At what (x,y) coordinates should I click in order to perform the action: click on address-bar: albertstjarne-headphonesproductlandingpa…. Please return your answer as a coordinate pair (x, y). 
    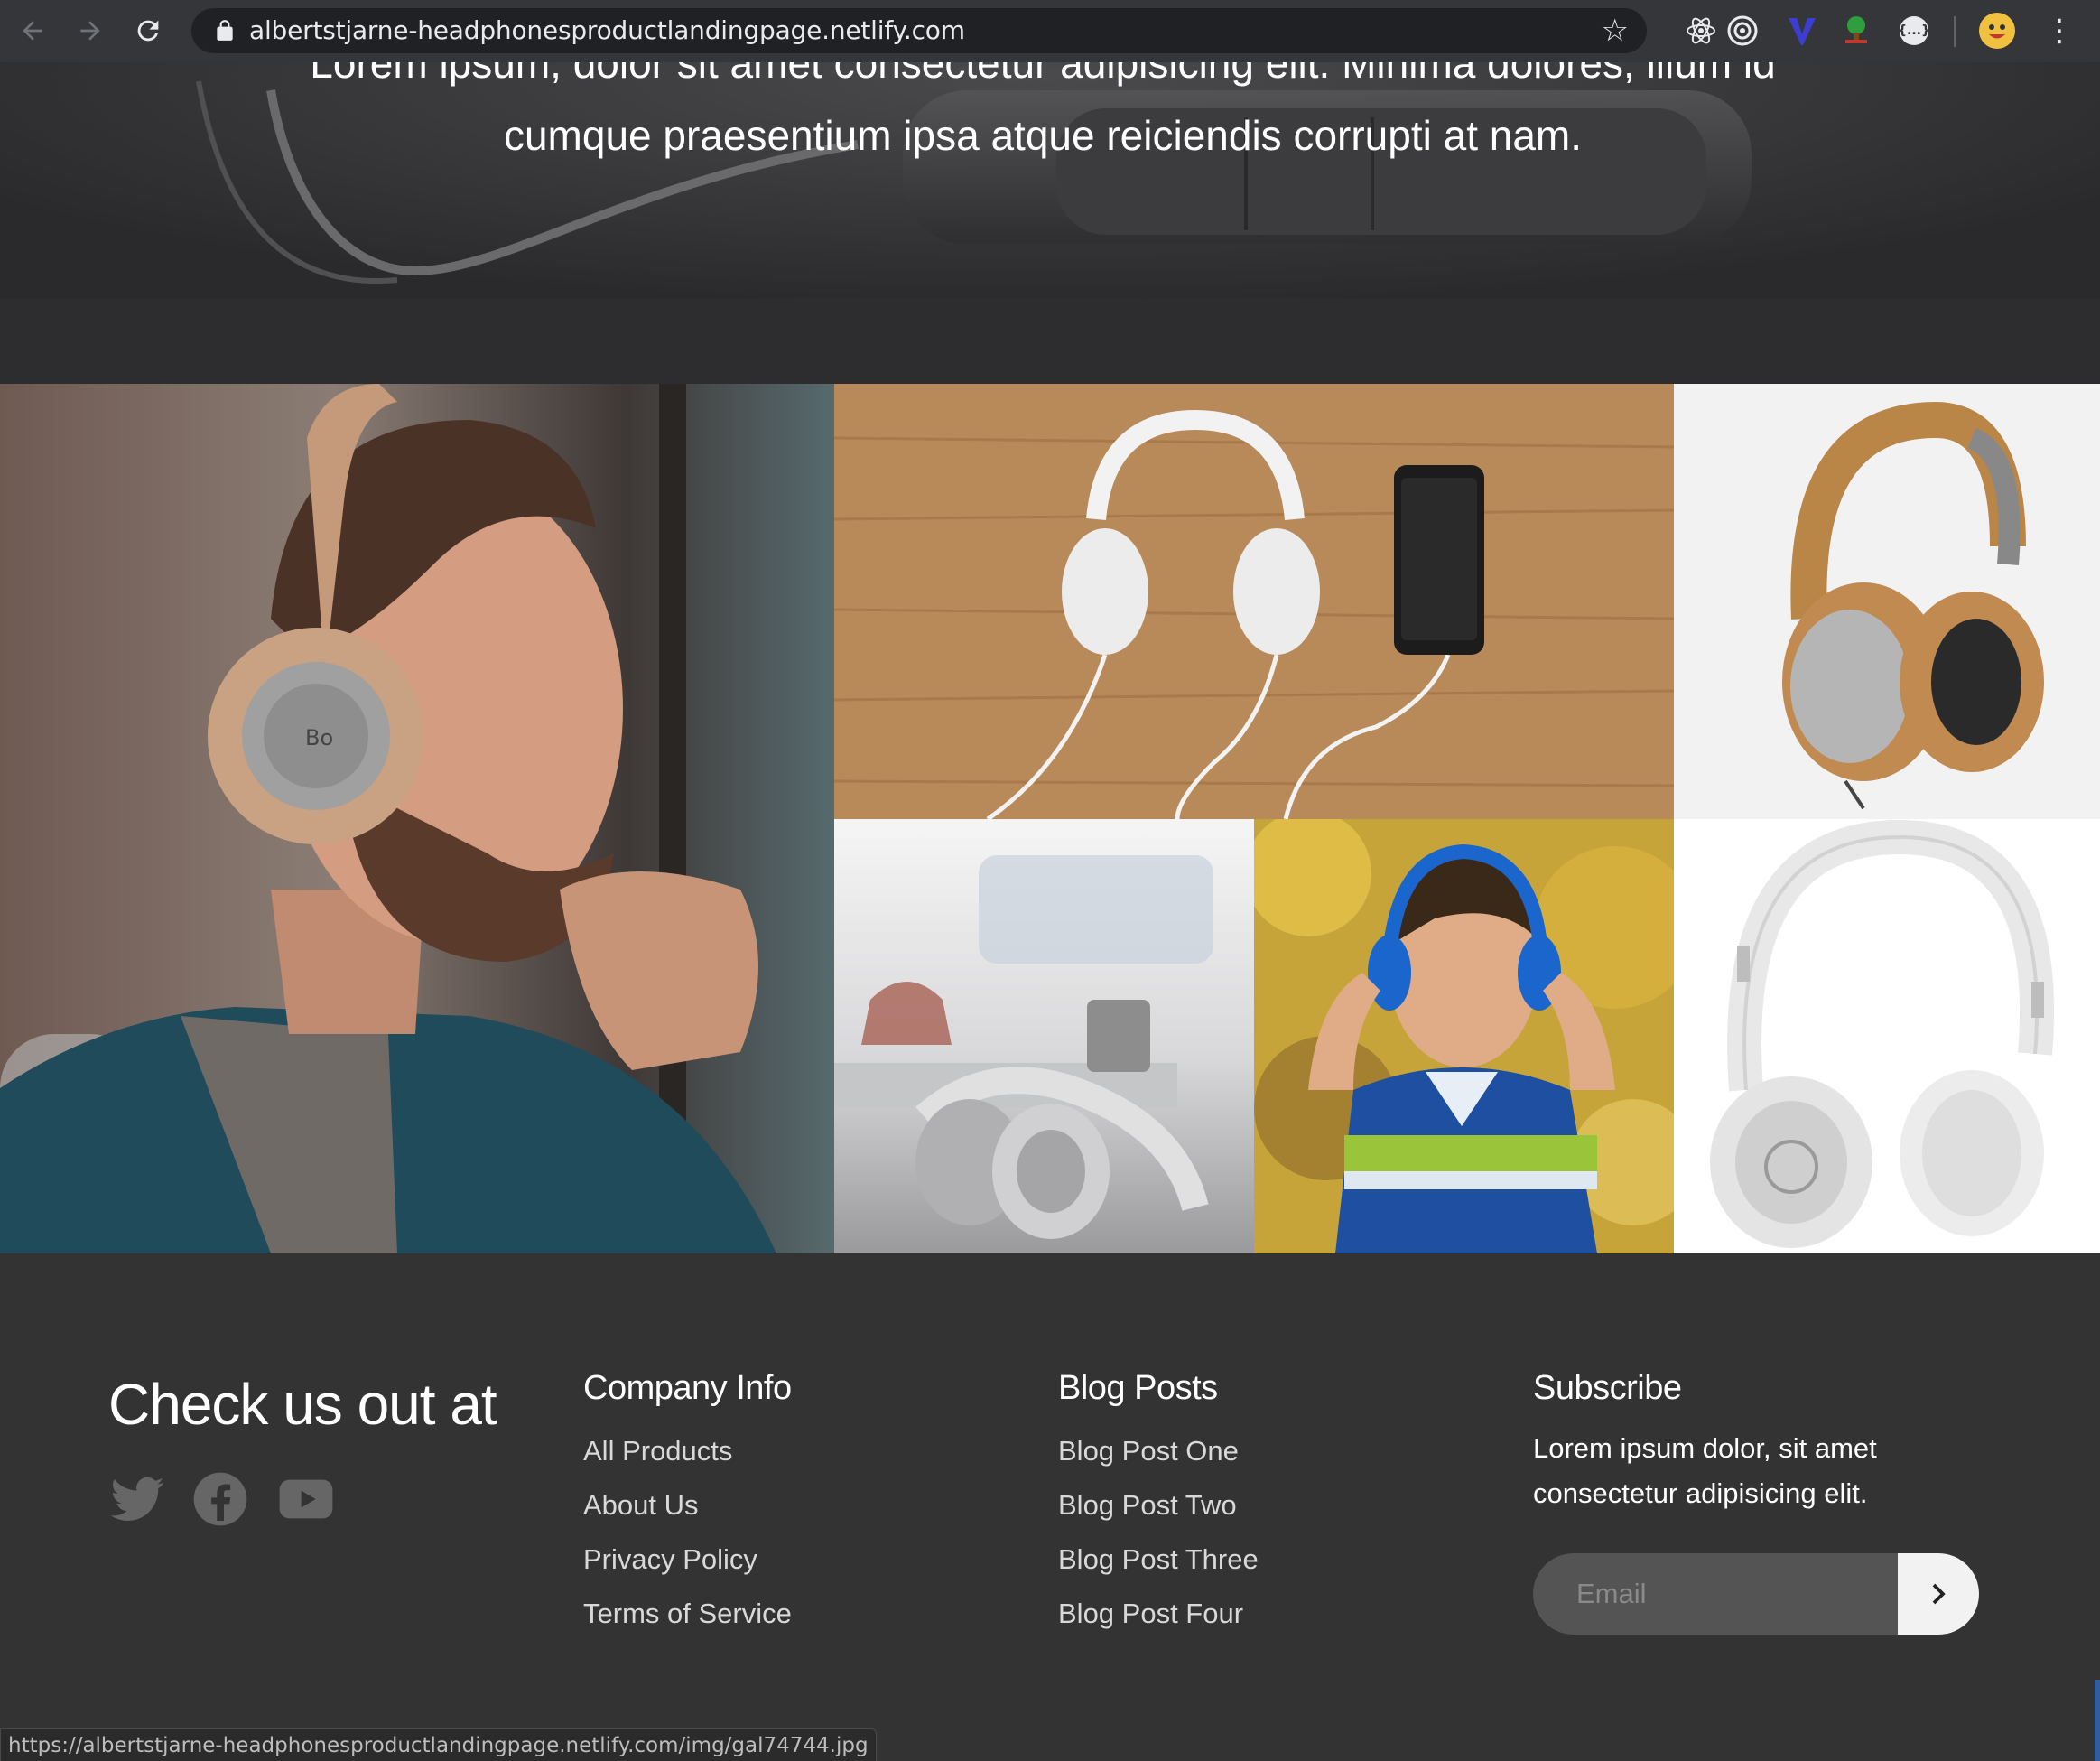
    Looking at the image, I should click on (919, 31).